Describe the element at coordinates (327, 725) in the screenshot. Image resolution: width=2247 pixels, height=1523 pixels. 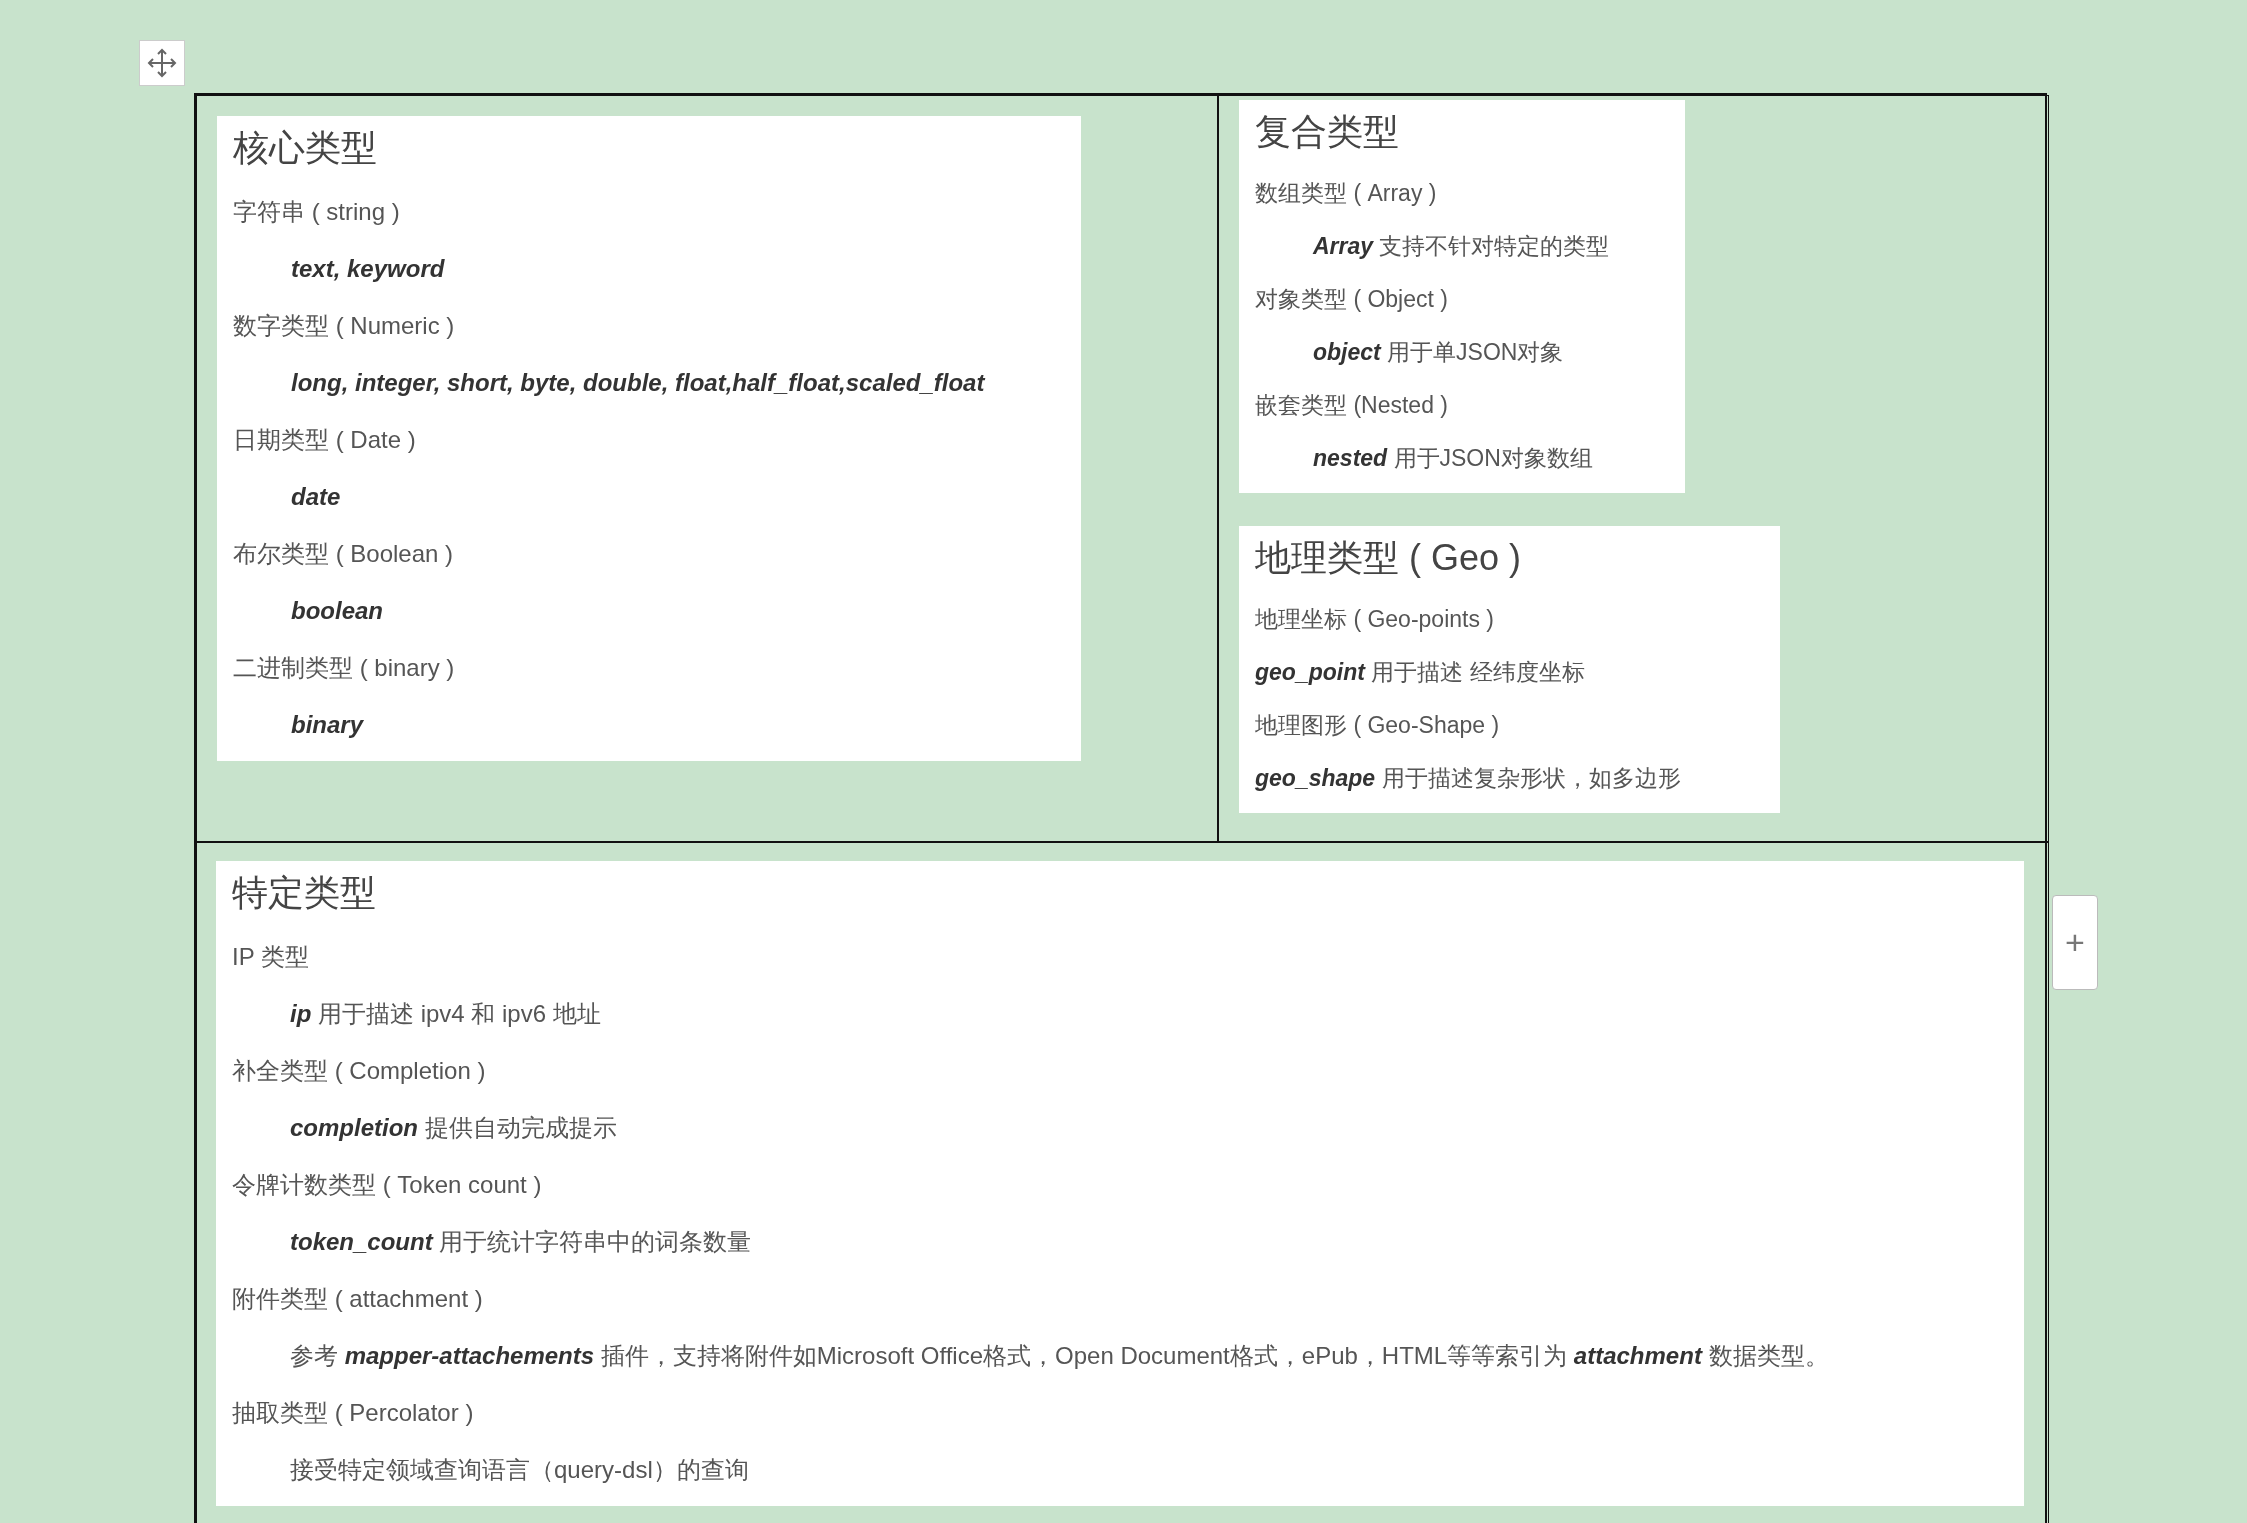
I see `type-description: binary` at that location.